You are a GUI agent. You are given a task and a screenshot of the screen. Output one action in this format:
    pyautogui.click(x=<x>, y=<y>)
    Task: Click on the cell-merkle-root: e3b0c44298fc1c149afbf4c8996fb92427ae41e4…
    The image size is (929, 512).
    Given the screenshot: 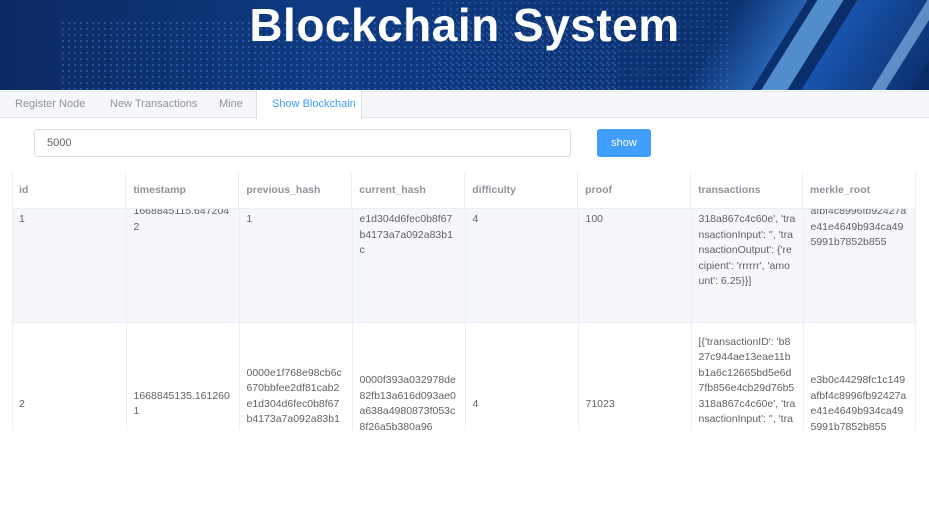 What is the action you would take?
    pyautogui.click(x=859, y=376)
    